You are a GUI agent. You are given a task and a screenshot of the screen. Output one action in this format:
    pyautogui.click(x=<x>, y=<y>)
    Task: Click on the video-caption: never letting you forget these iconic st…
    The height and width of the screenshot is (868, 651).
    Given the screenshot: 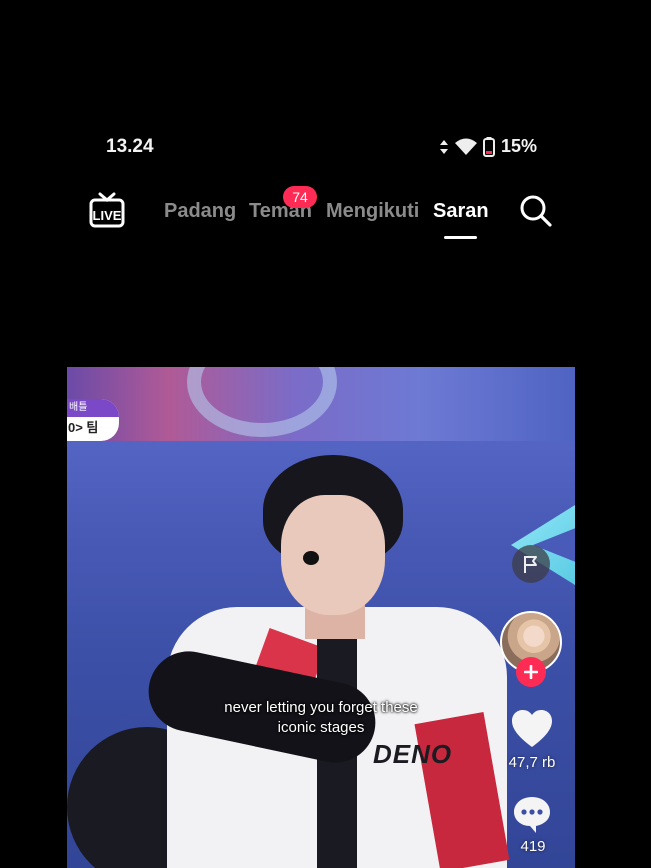 What is the action you would take?
    pyautogui.click(x=321, y=718)
    